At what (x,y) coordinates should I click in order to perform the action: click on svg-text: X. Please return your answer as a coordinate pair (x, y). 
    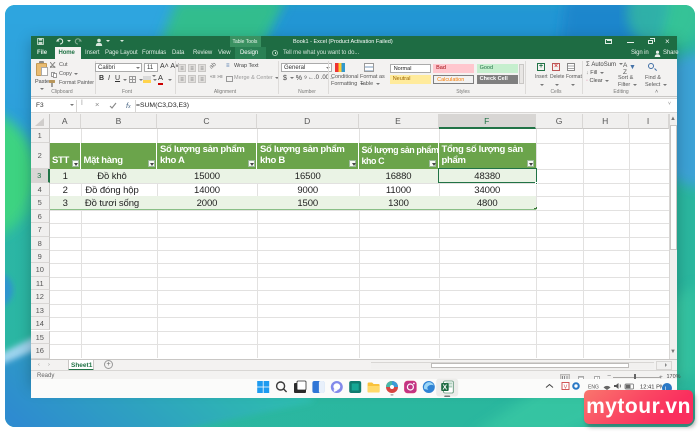
    Looking at the image, I should click on (445, 388).